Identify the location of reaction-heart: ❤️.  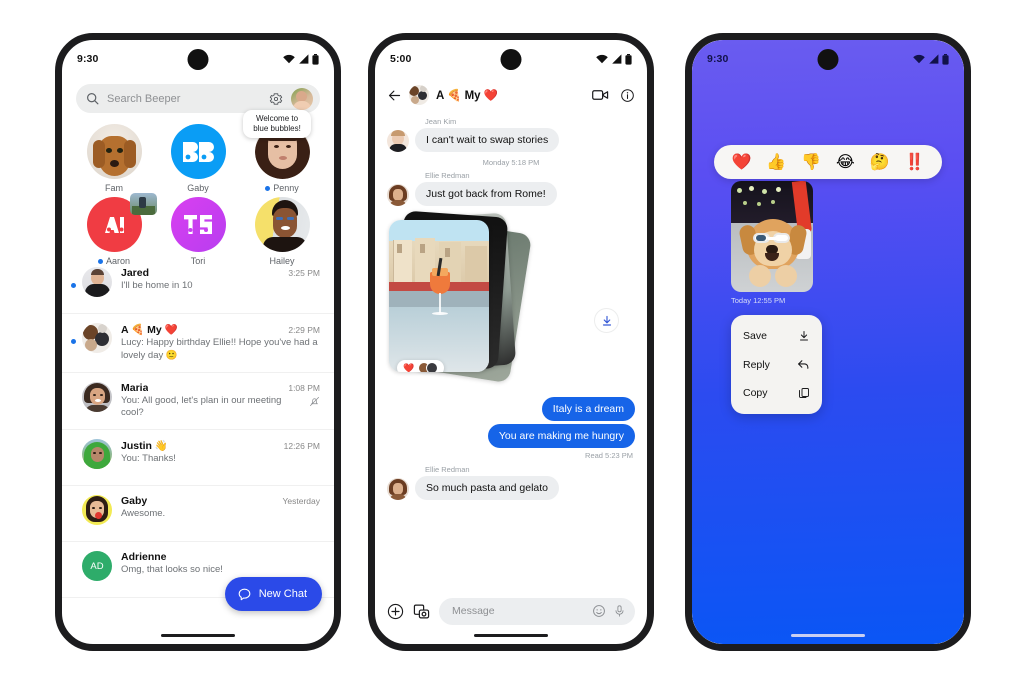
(741, 162).